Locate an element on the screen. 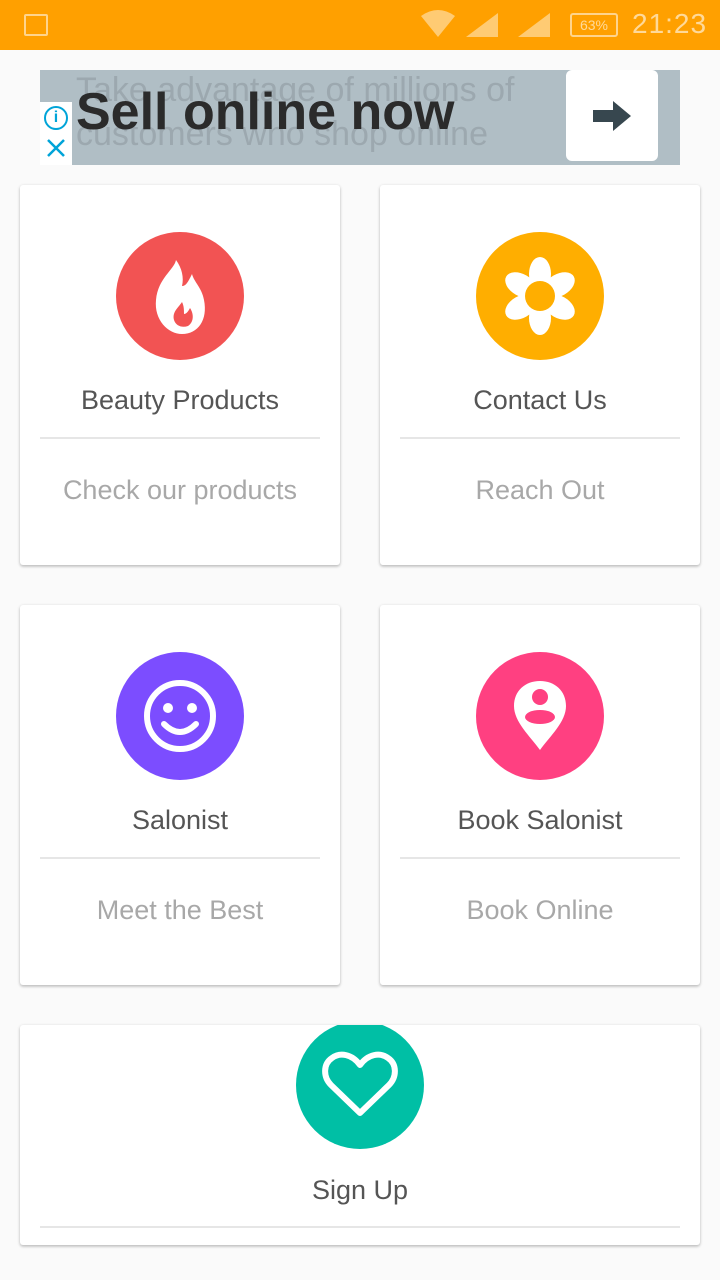 The image size is (720, 1280). ad-choices-badge: i is located at coordinates (56, 133).